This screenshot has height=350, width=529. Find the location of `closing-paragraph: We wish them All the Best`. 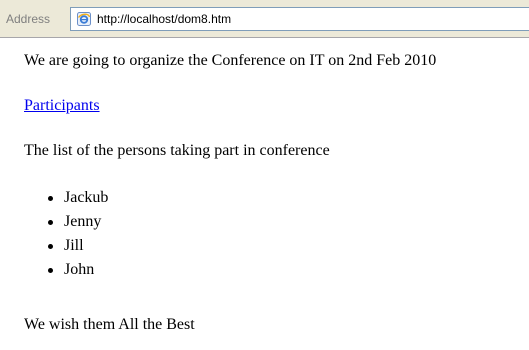

closing-paragraph: We wish them All the Best is located at coordinates (109, 324).